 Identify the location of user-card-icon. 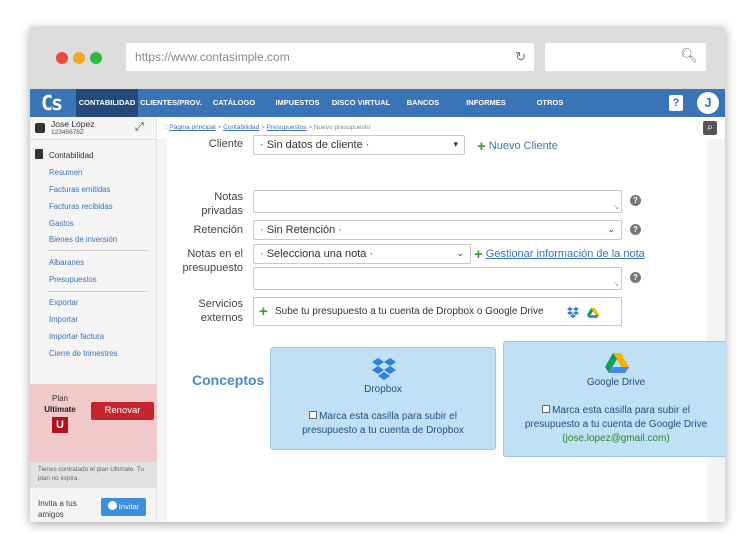
(40, 128).